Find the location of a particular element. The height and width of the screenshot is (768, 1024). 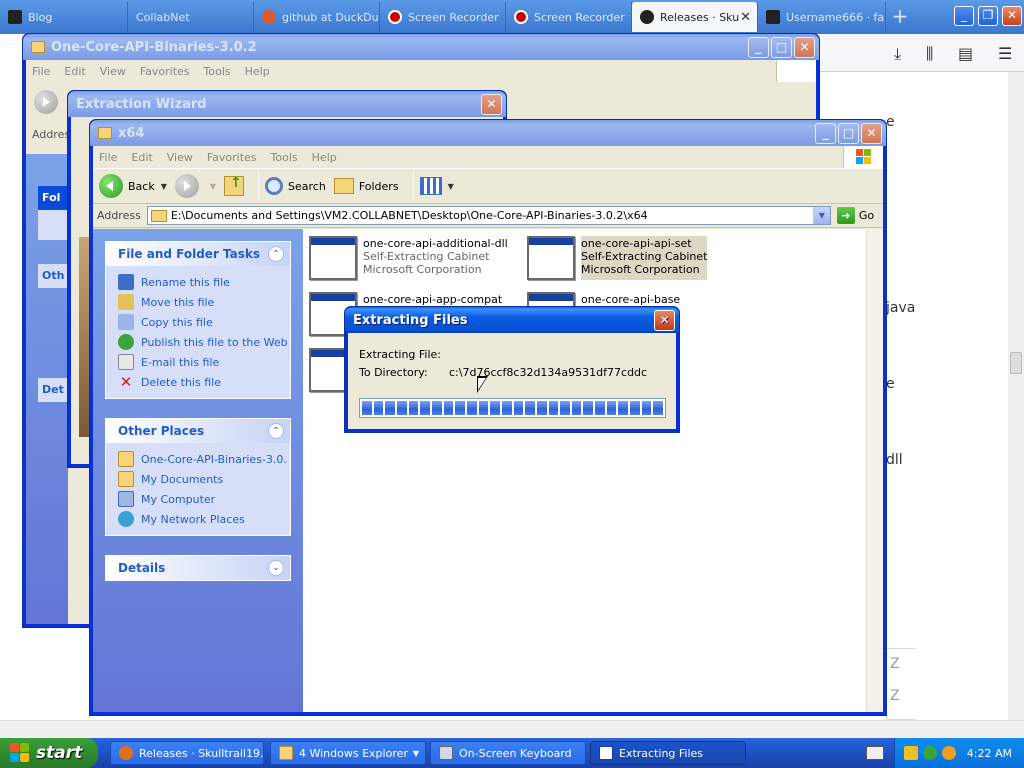

security-shield-icon is located at coordinates (910, 753).